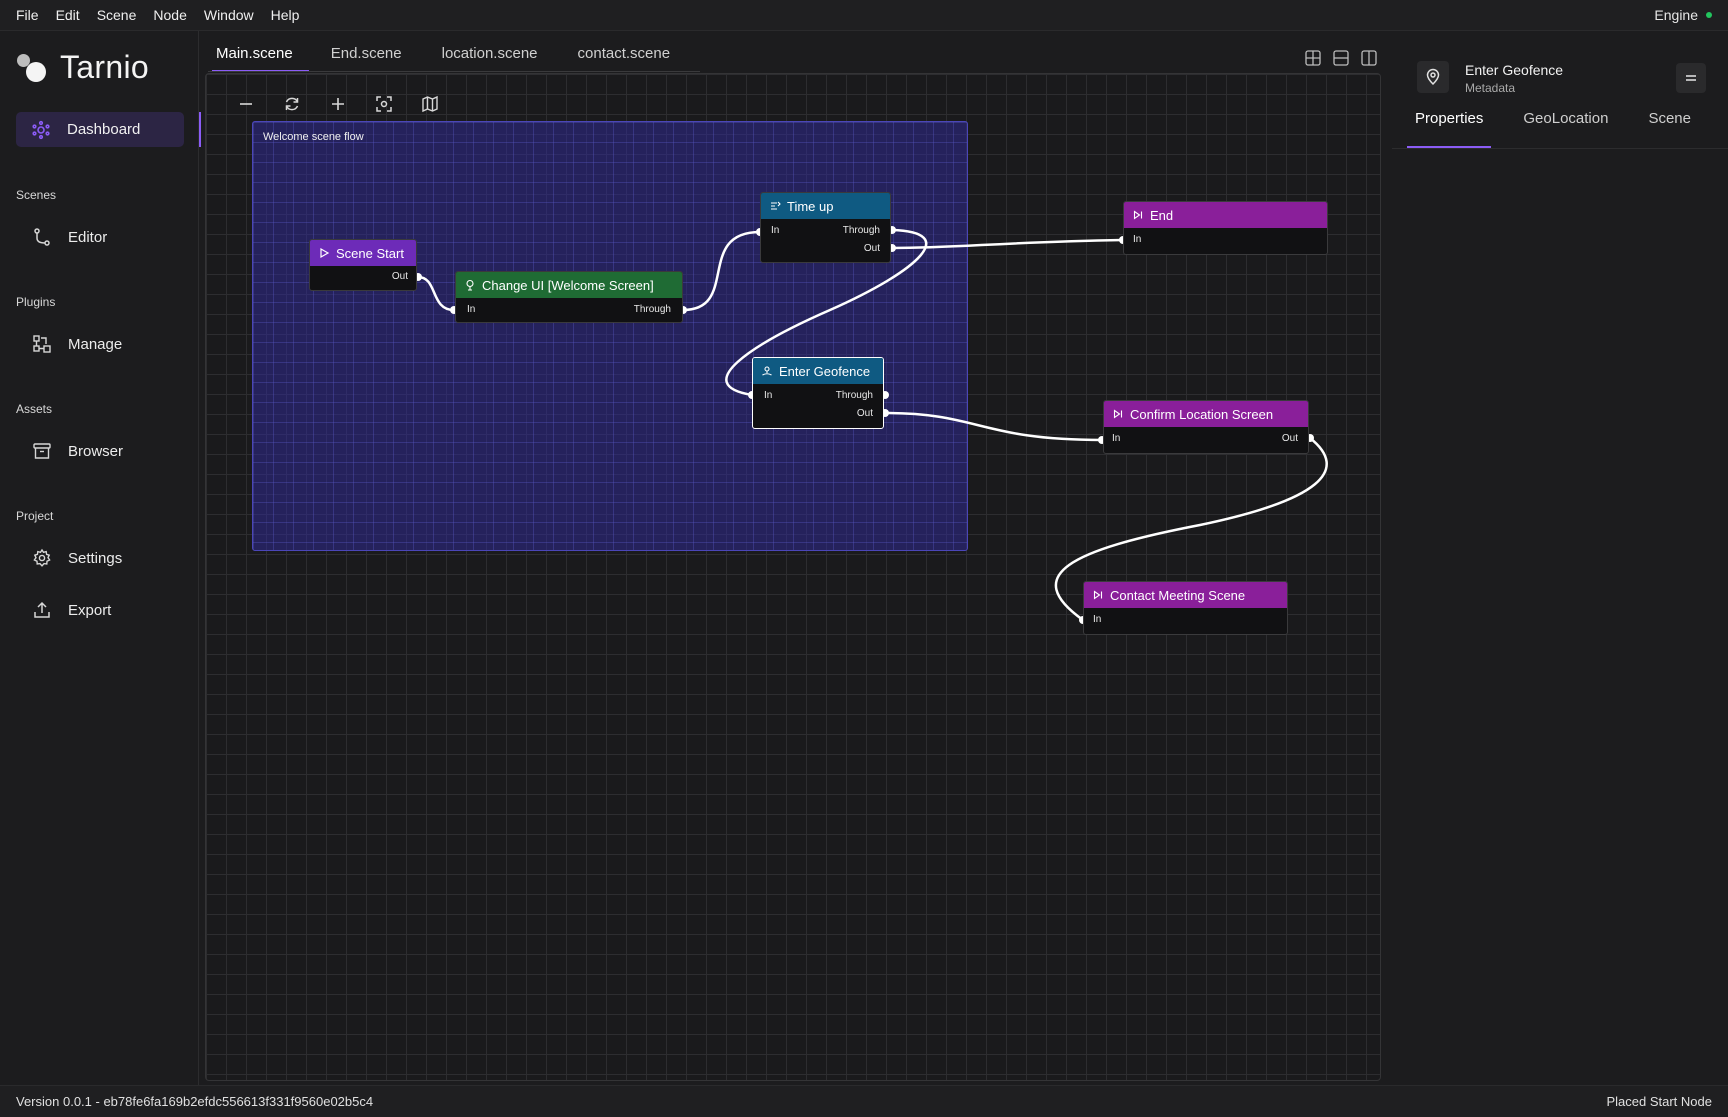 This screenshot has width=1728, height=1117. I want to click on ui-icon, so click(470, 285).